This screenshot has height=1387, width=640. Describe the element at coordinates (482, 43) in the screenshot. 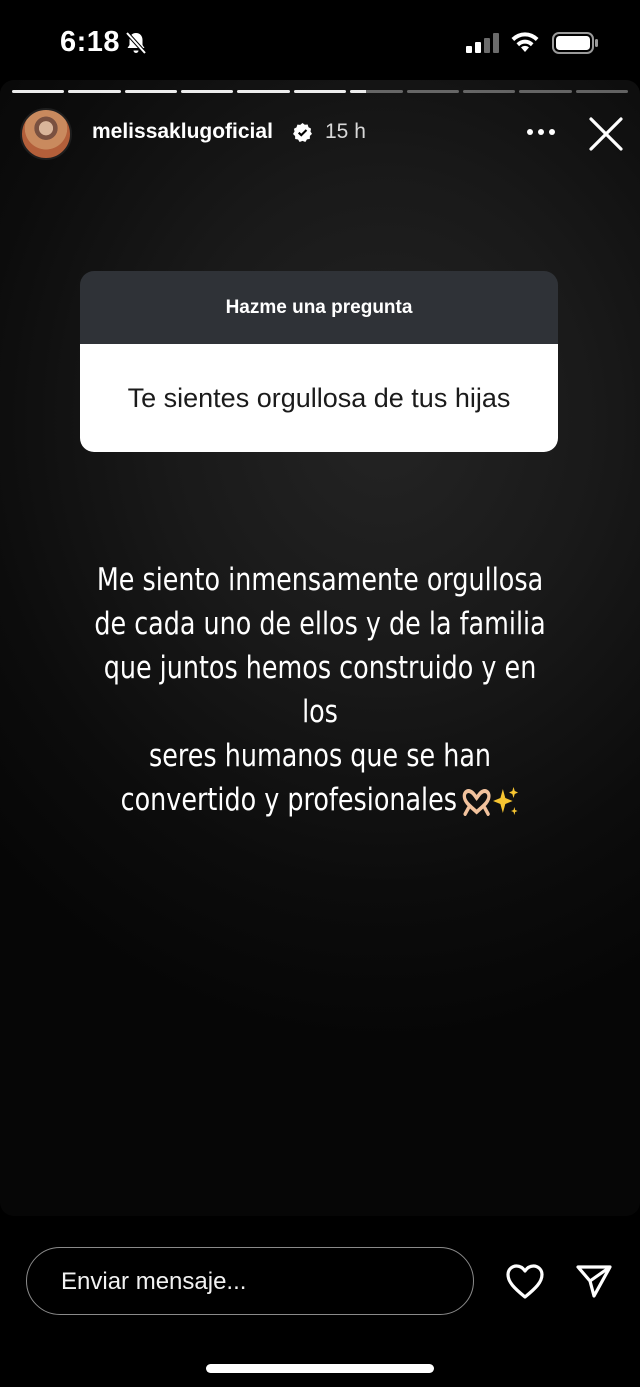

I see `cellular-signal-icon` at that location.